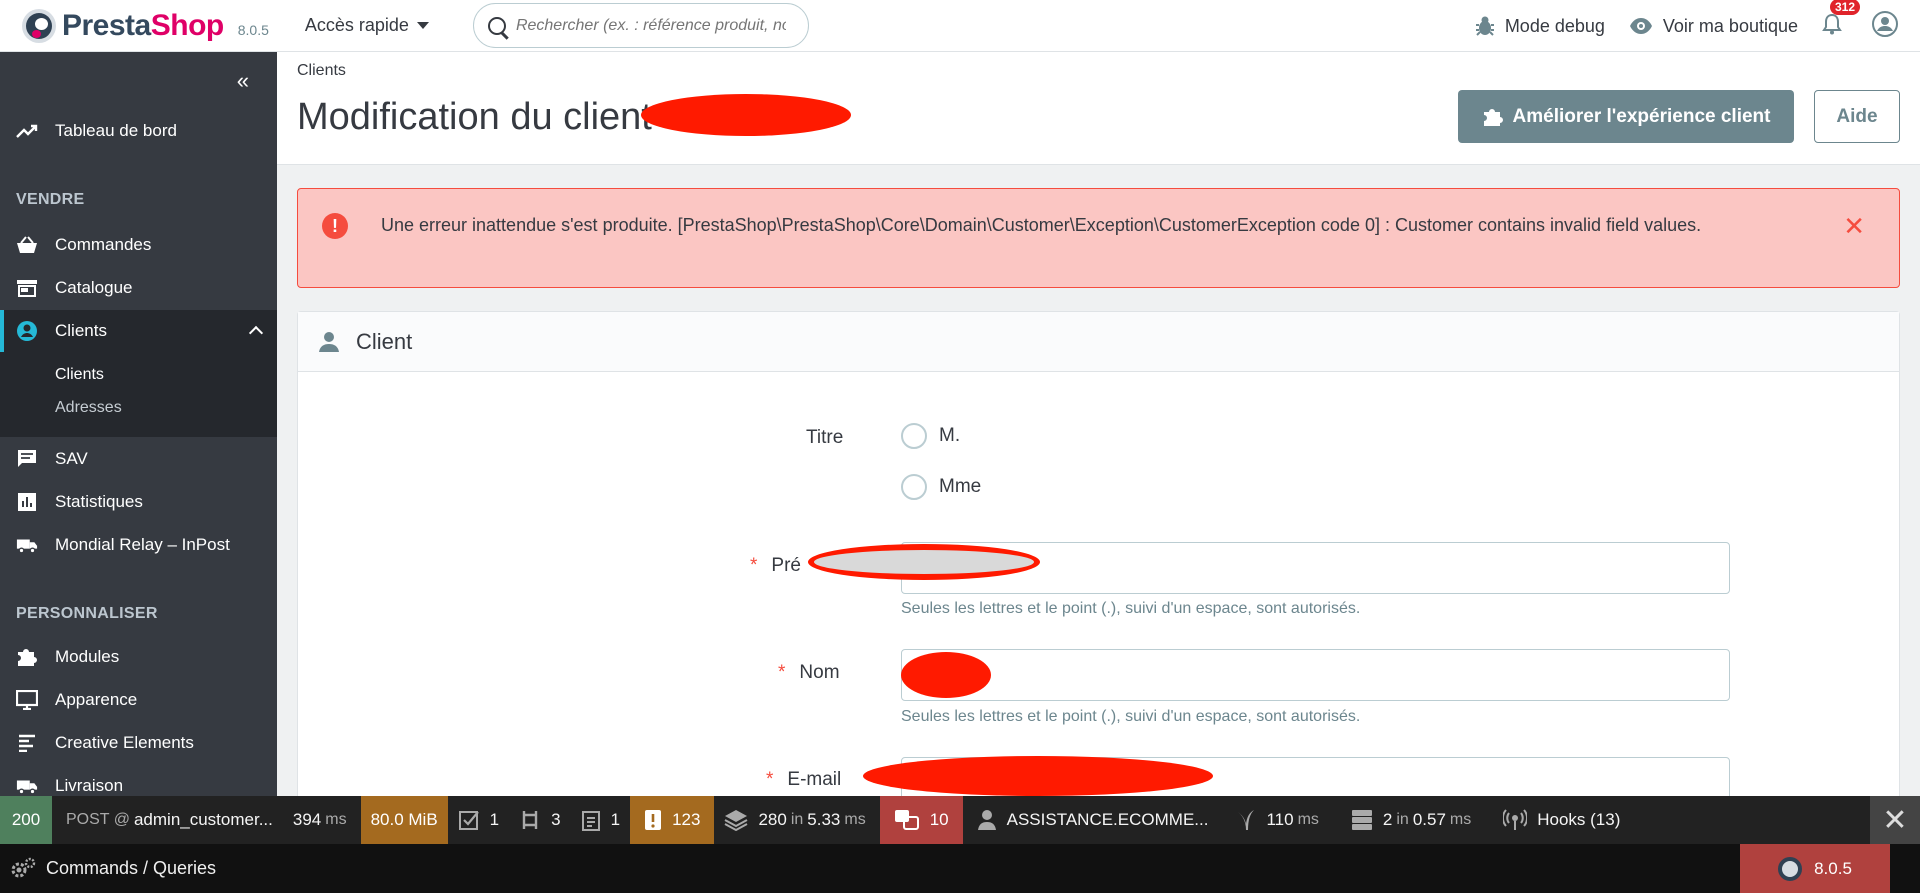 The width and height of the screenshot is (1920, 893). I want to click on twig-leaf-icon, so click(1246, 820).